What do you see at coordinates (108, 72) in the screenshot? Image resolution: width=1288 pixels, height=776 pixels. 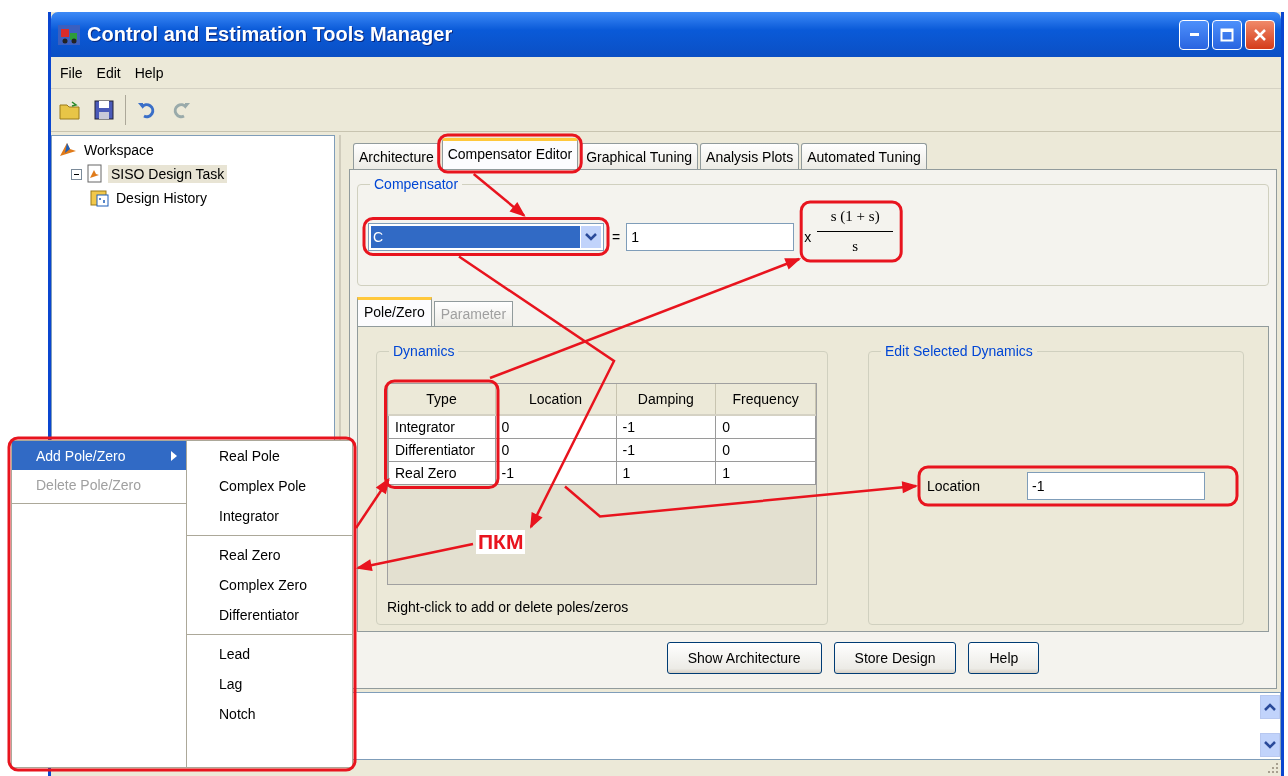 I see `menu-item: Edit` at bounding box center [108, 72].